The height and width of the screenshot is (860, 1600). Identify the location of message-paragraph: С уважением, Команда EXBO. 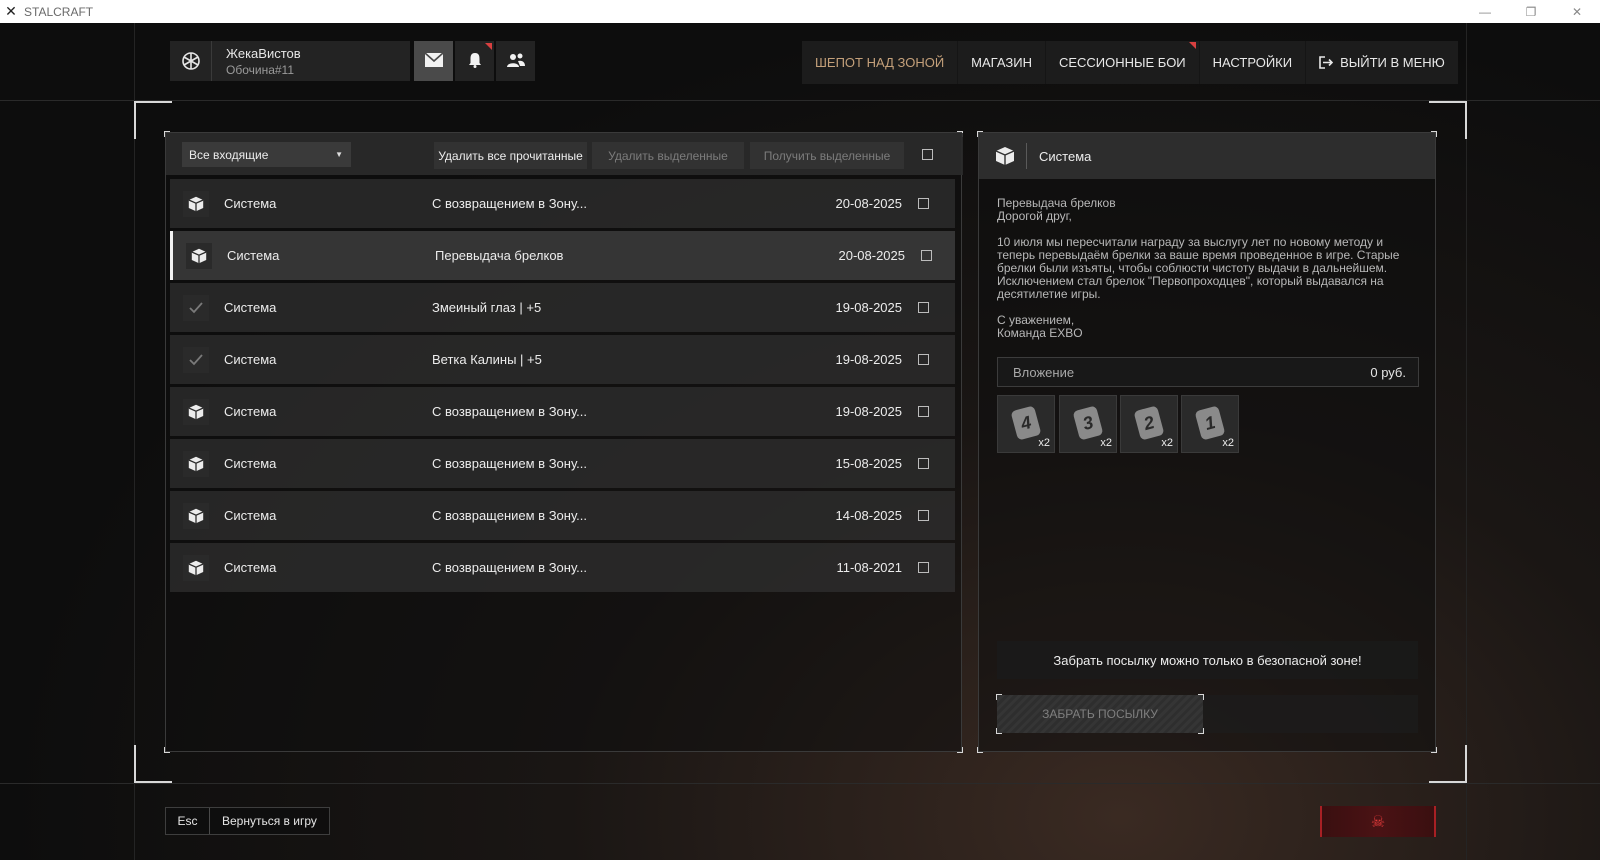
(1040, 326).